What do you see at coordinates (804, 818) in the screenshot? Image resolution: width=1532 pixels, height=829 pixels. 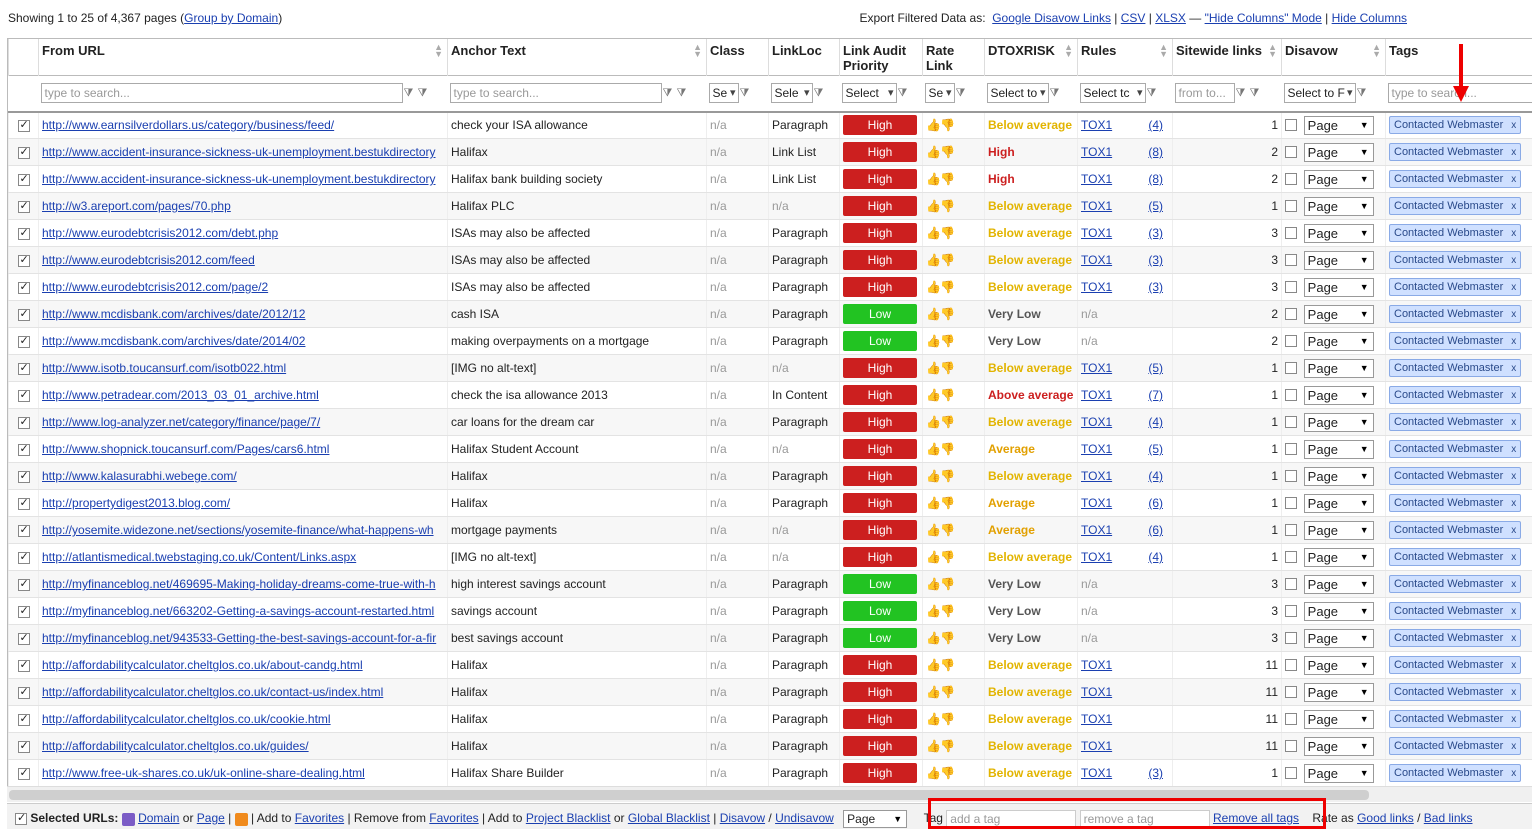 I see `undisavow-link: Undisavow` at bounding box center [804, 818].